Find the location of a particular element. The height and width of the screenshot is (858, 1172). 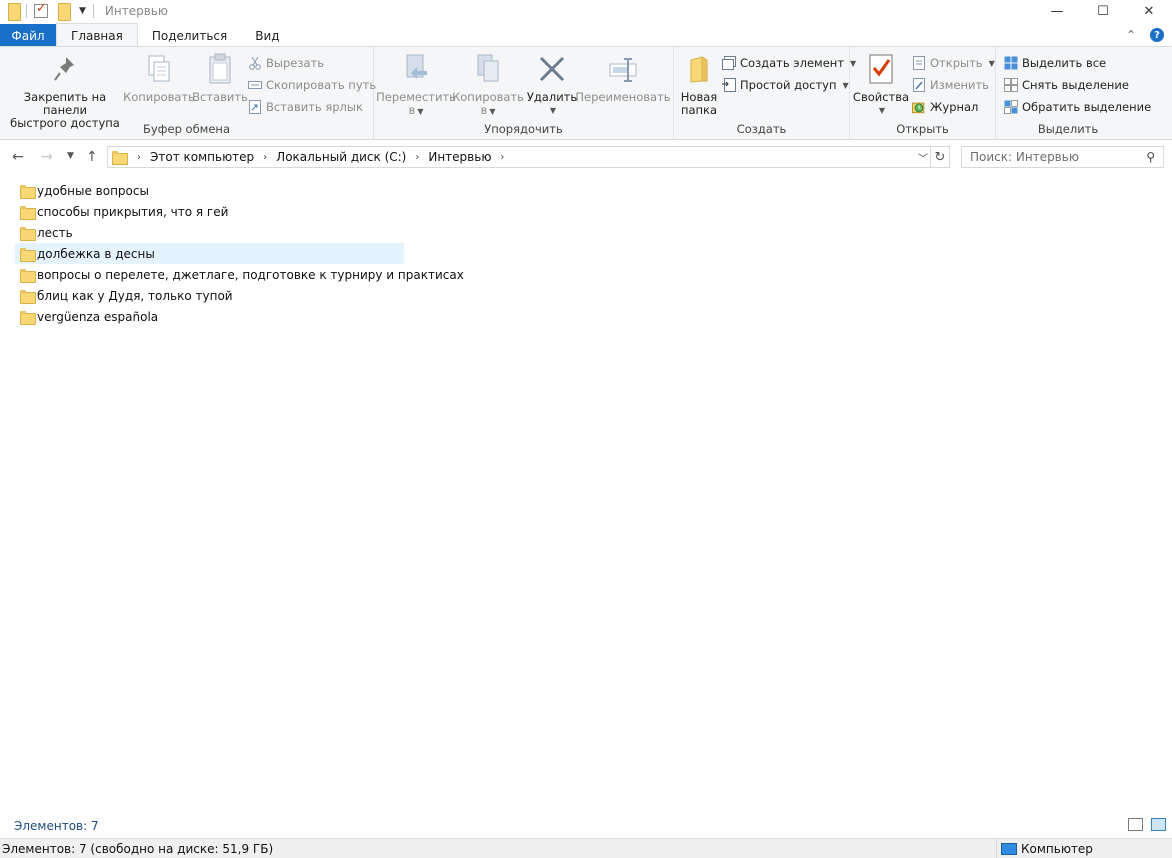

invert-selection-icon is located at coordinates (1011, 107).